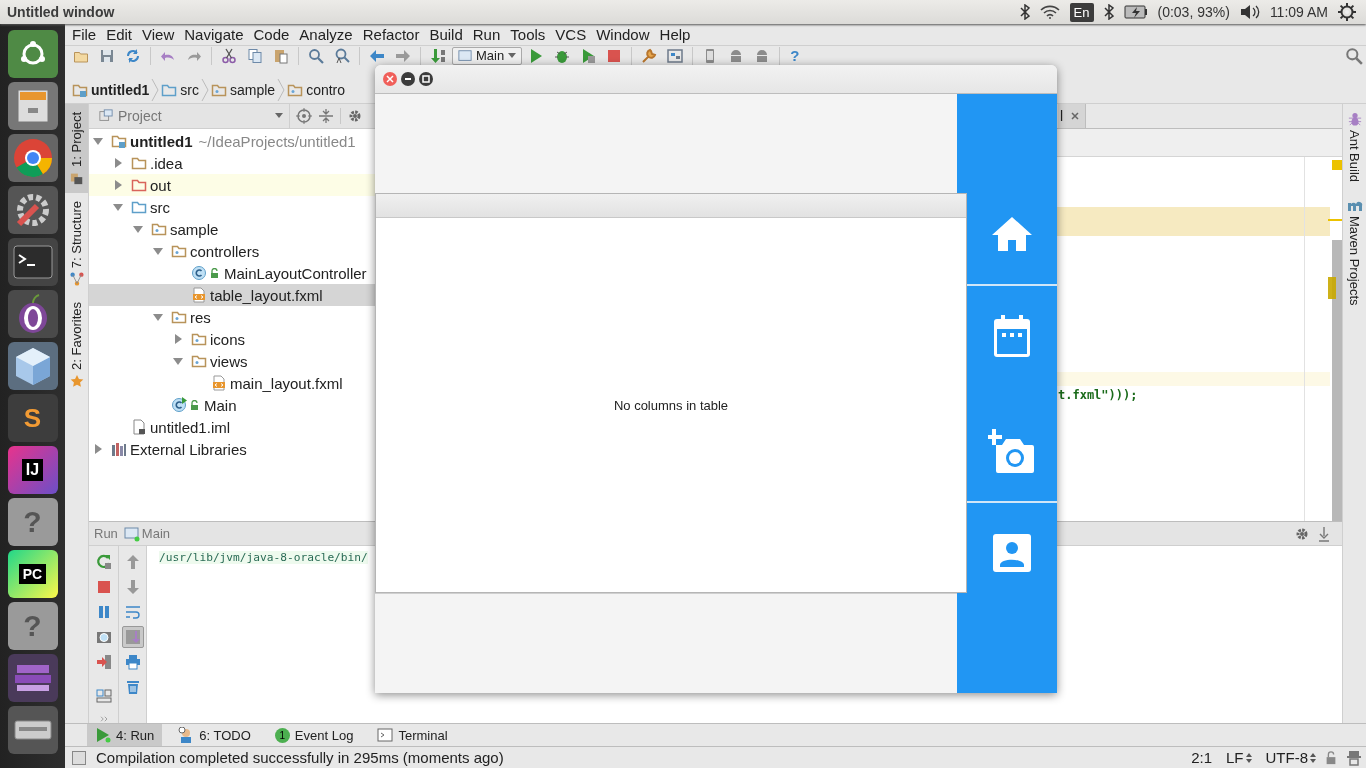 This screenshot has height=768, width=1366. Describe the element at coordinates (79, 757) in the screenshot. I see `tool-windows-toggle` at that location.